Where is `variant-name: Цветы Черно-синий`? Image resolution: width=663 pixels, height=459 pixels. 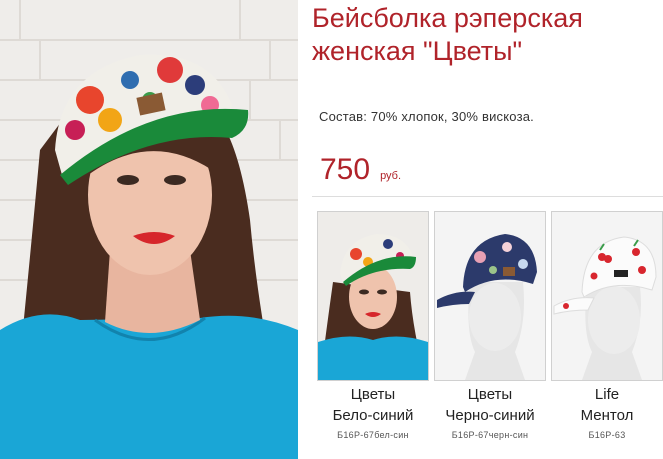 variant-name: Цветы Черно-синий is located at coordinates (490, 405).